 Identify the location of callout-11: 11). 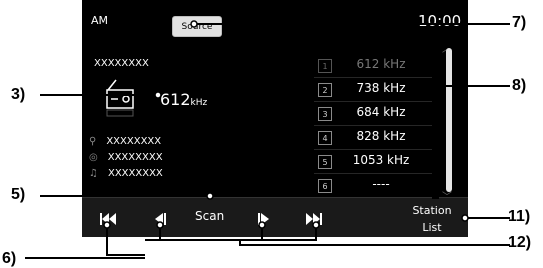
(519, 216).